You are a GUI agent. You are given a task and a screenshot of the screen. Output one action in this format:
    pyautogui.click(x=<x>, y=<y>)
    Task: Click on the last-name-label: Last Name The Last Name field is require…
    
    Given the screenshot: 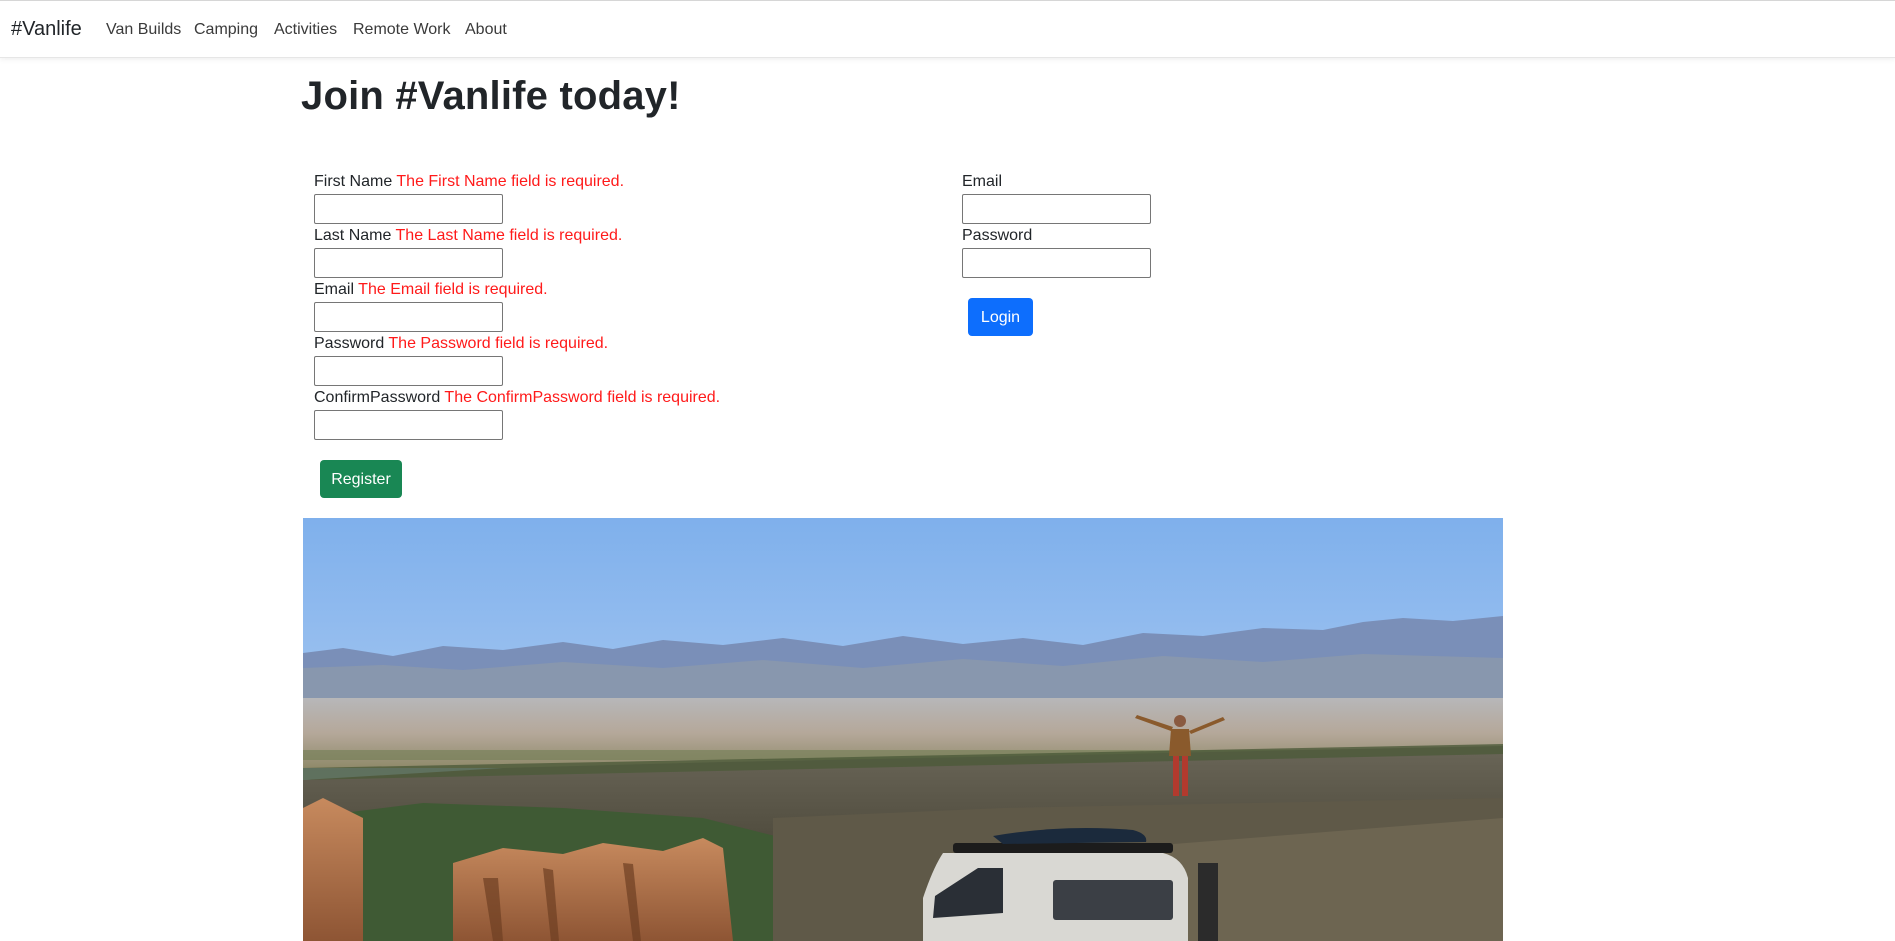 What is the action you would take?
    pyautogui.click(x=468, y=236)
    